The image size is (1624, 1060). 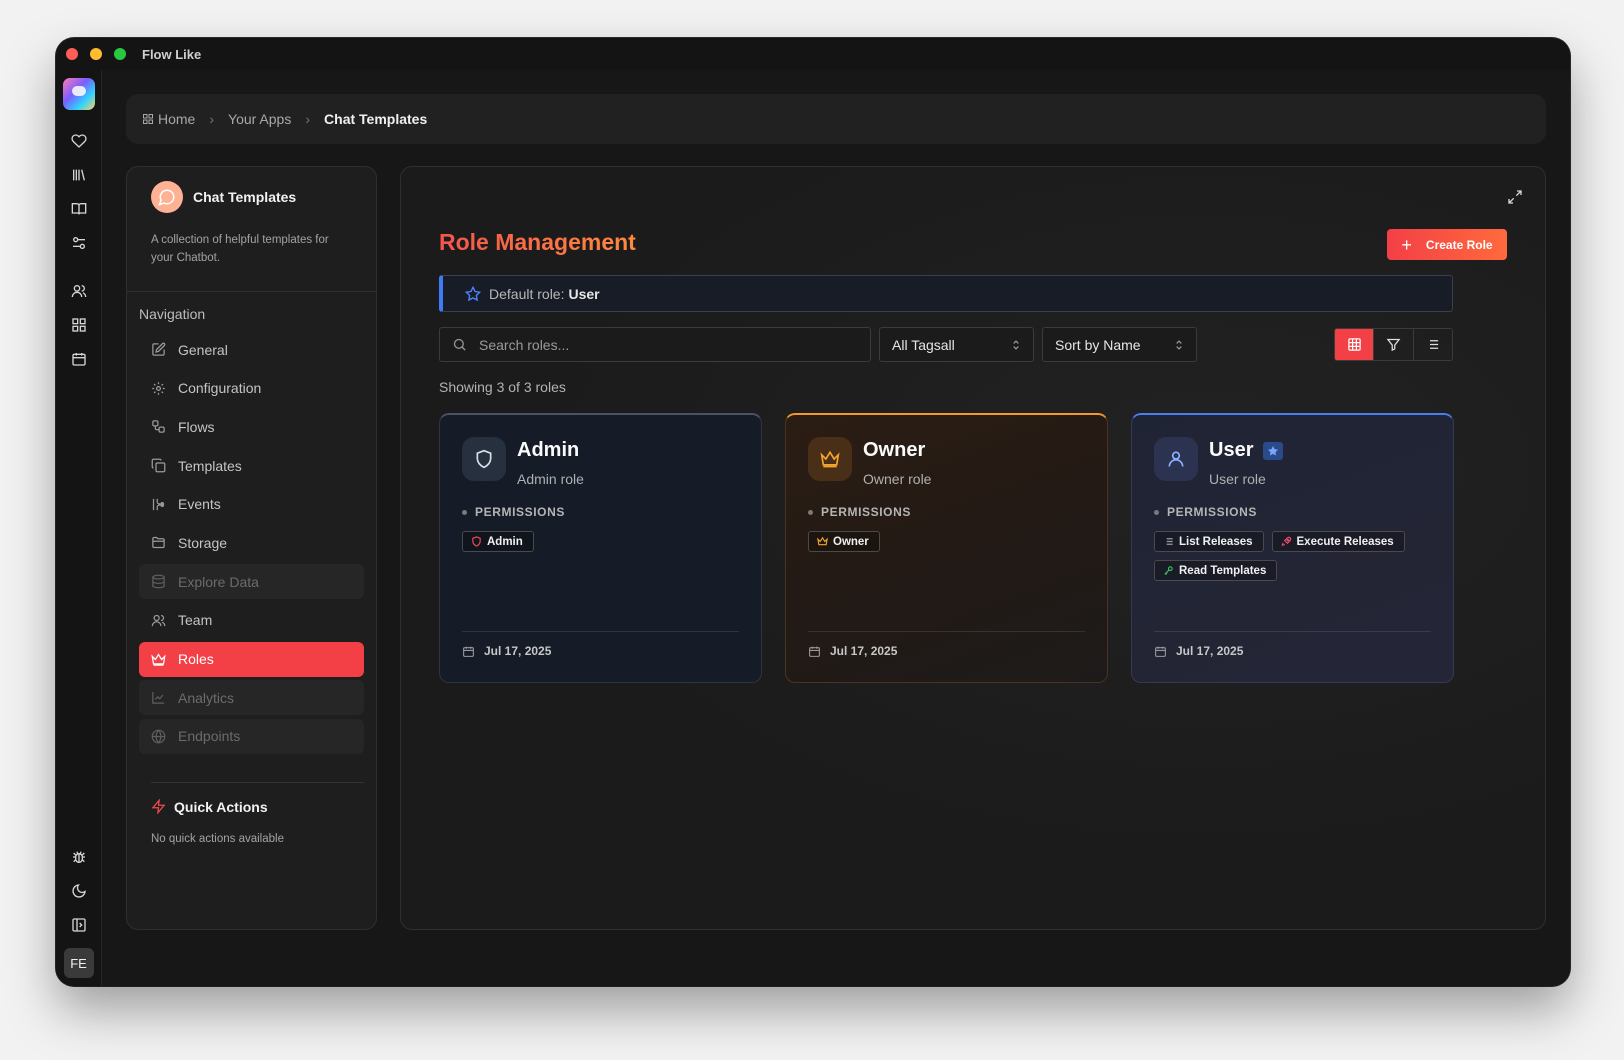 I want to click on create-role-label: Create Role, so click(x=1459, y=244).